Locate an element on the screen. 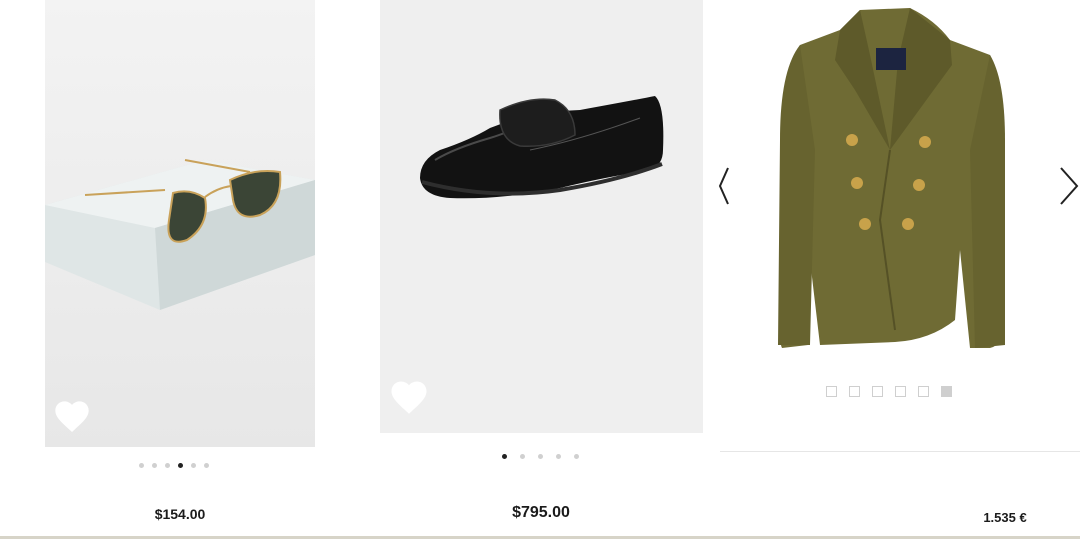 The image size is (1080, 539). product-price: 1.535 € is located at coordinates (1005, 517).